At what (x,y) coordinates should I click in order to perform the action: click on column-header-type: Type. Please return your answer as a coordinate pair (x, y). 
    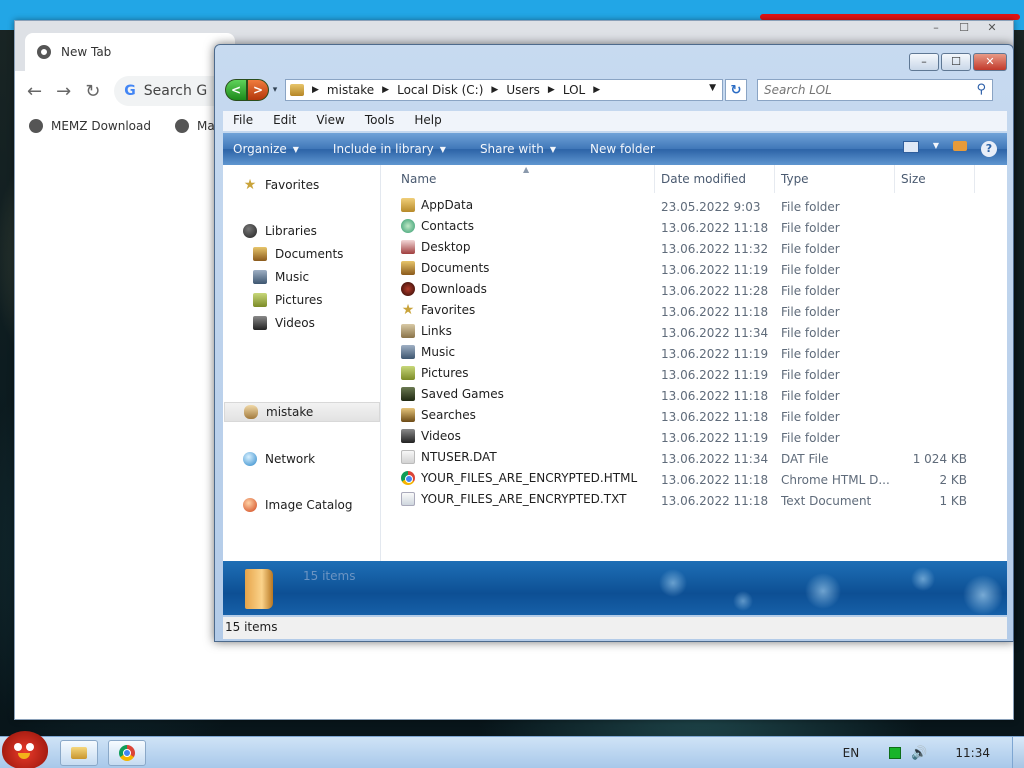
    Looking at the image, I should click on (835, 179).